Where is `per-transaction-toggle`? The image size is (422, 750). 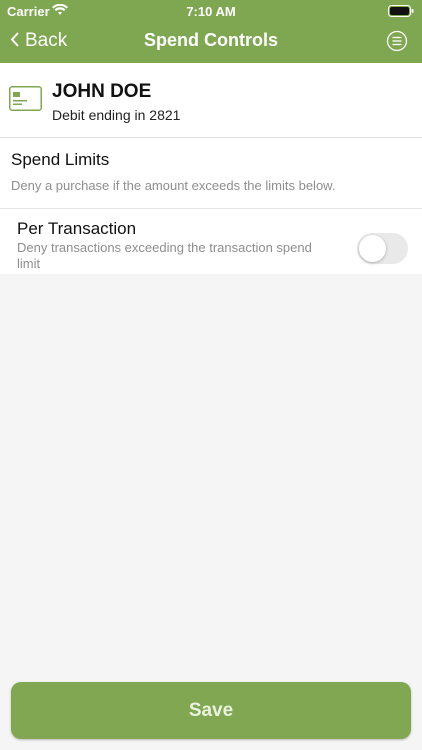 per-transaction-toggle is located at coordinates (382, 248).